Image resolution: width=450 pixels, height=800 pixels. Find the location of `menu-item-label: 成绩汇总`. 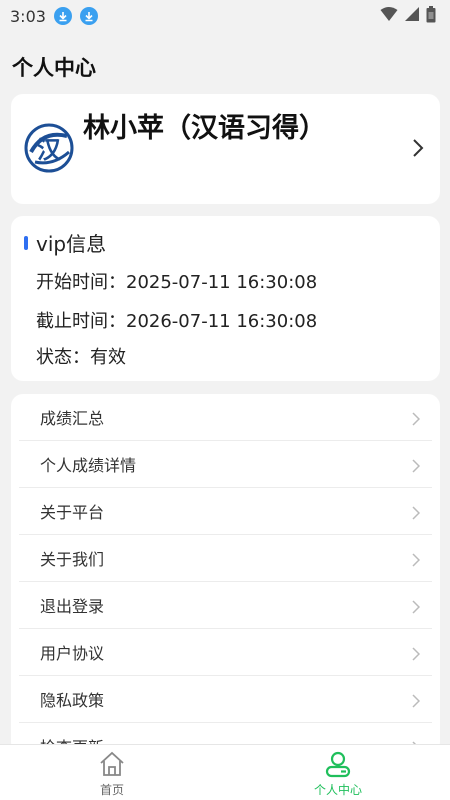

menu-item-label: 成绩汇总 is located at coordinates (72, 418).